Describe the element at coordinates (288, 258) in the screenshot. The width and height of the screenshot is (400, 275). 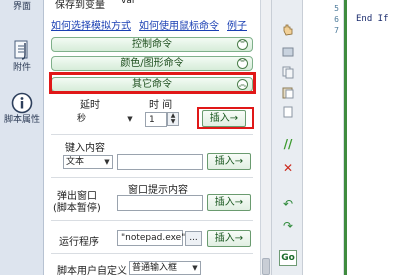
I see `goto-icon: Go` at that location.